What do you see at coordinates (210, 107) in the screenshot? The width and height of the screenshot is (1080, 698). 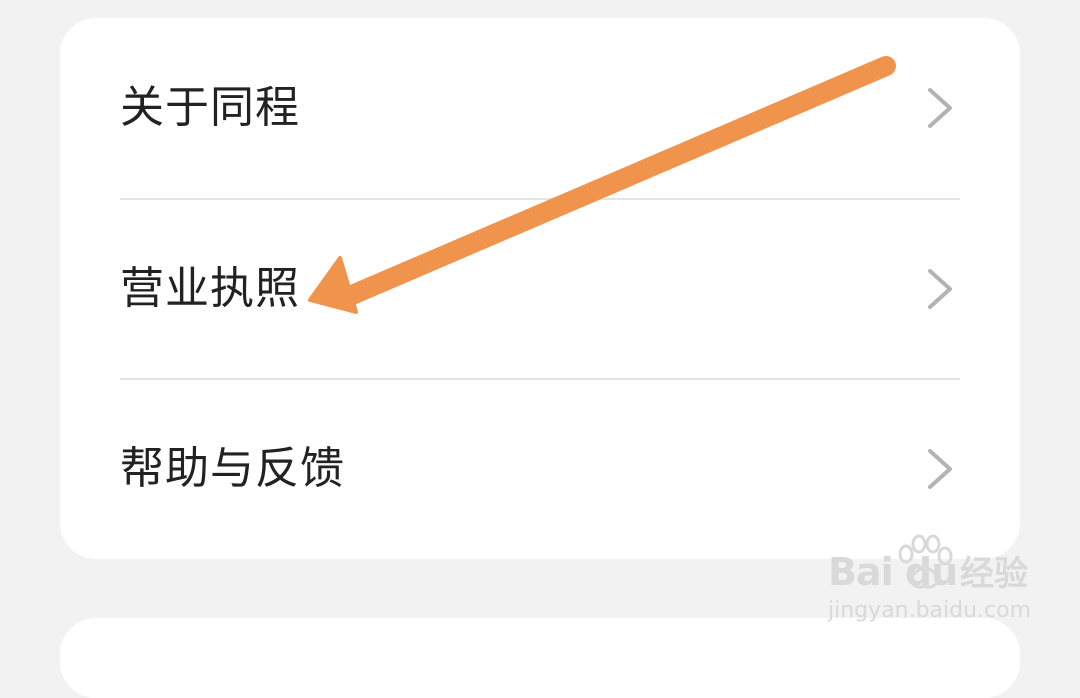 I see `menu-item-about-label: 关于同程` at bounding box center [210, 107].